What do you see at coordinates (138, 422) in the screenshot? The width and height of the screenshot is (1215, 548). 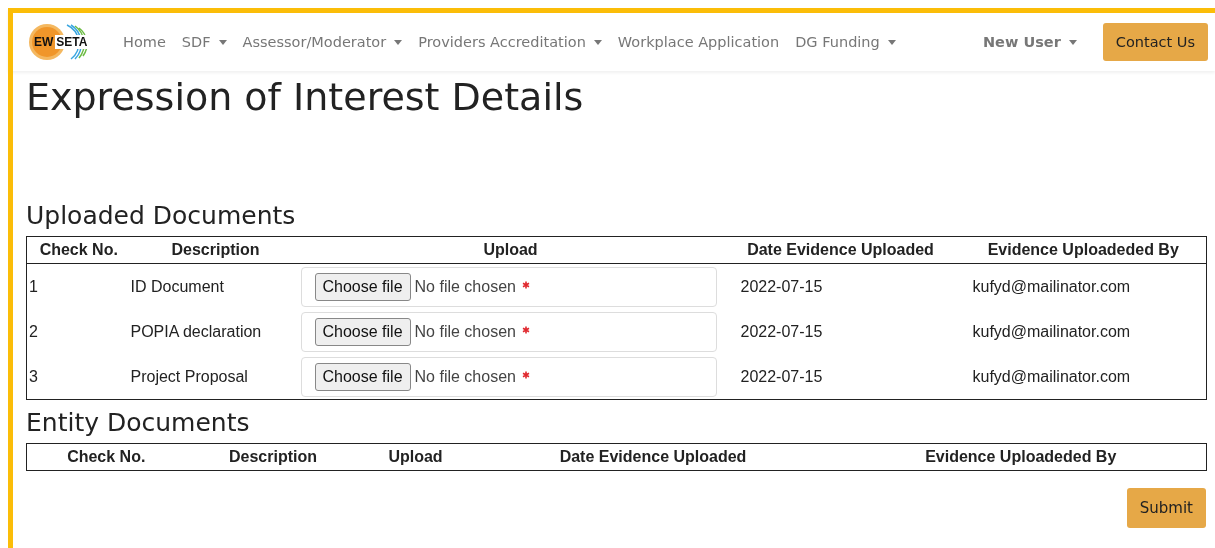 I see `section-heading: Entity Documents` at bounding box center [138, 422].